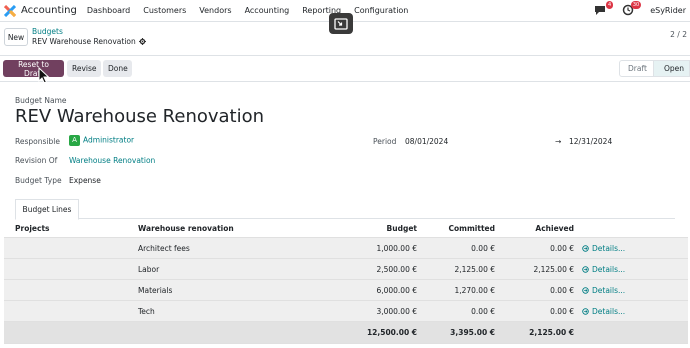  I want to click on budget-cell: 6,000.00 €, so click(396, 290).